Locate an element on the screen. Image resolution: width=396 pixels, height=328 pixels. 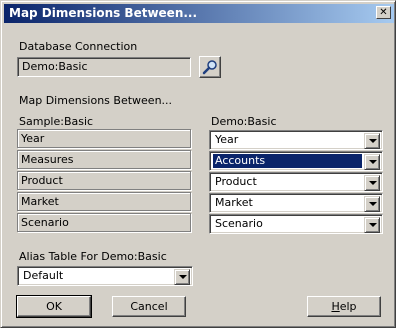
alias-table-label: Alias Table For Demo:Basic is located at coordinates (93, 256).